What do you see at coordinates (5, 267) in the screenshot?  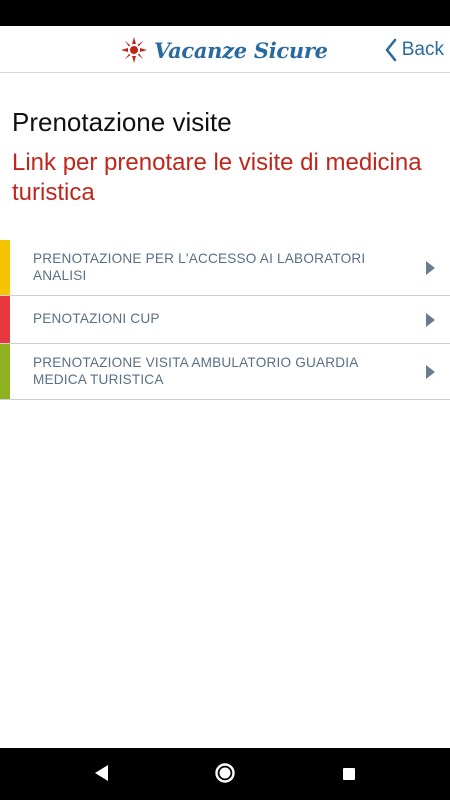 I see `stripe-yellow` at bounding box center [5, 267].